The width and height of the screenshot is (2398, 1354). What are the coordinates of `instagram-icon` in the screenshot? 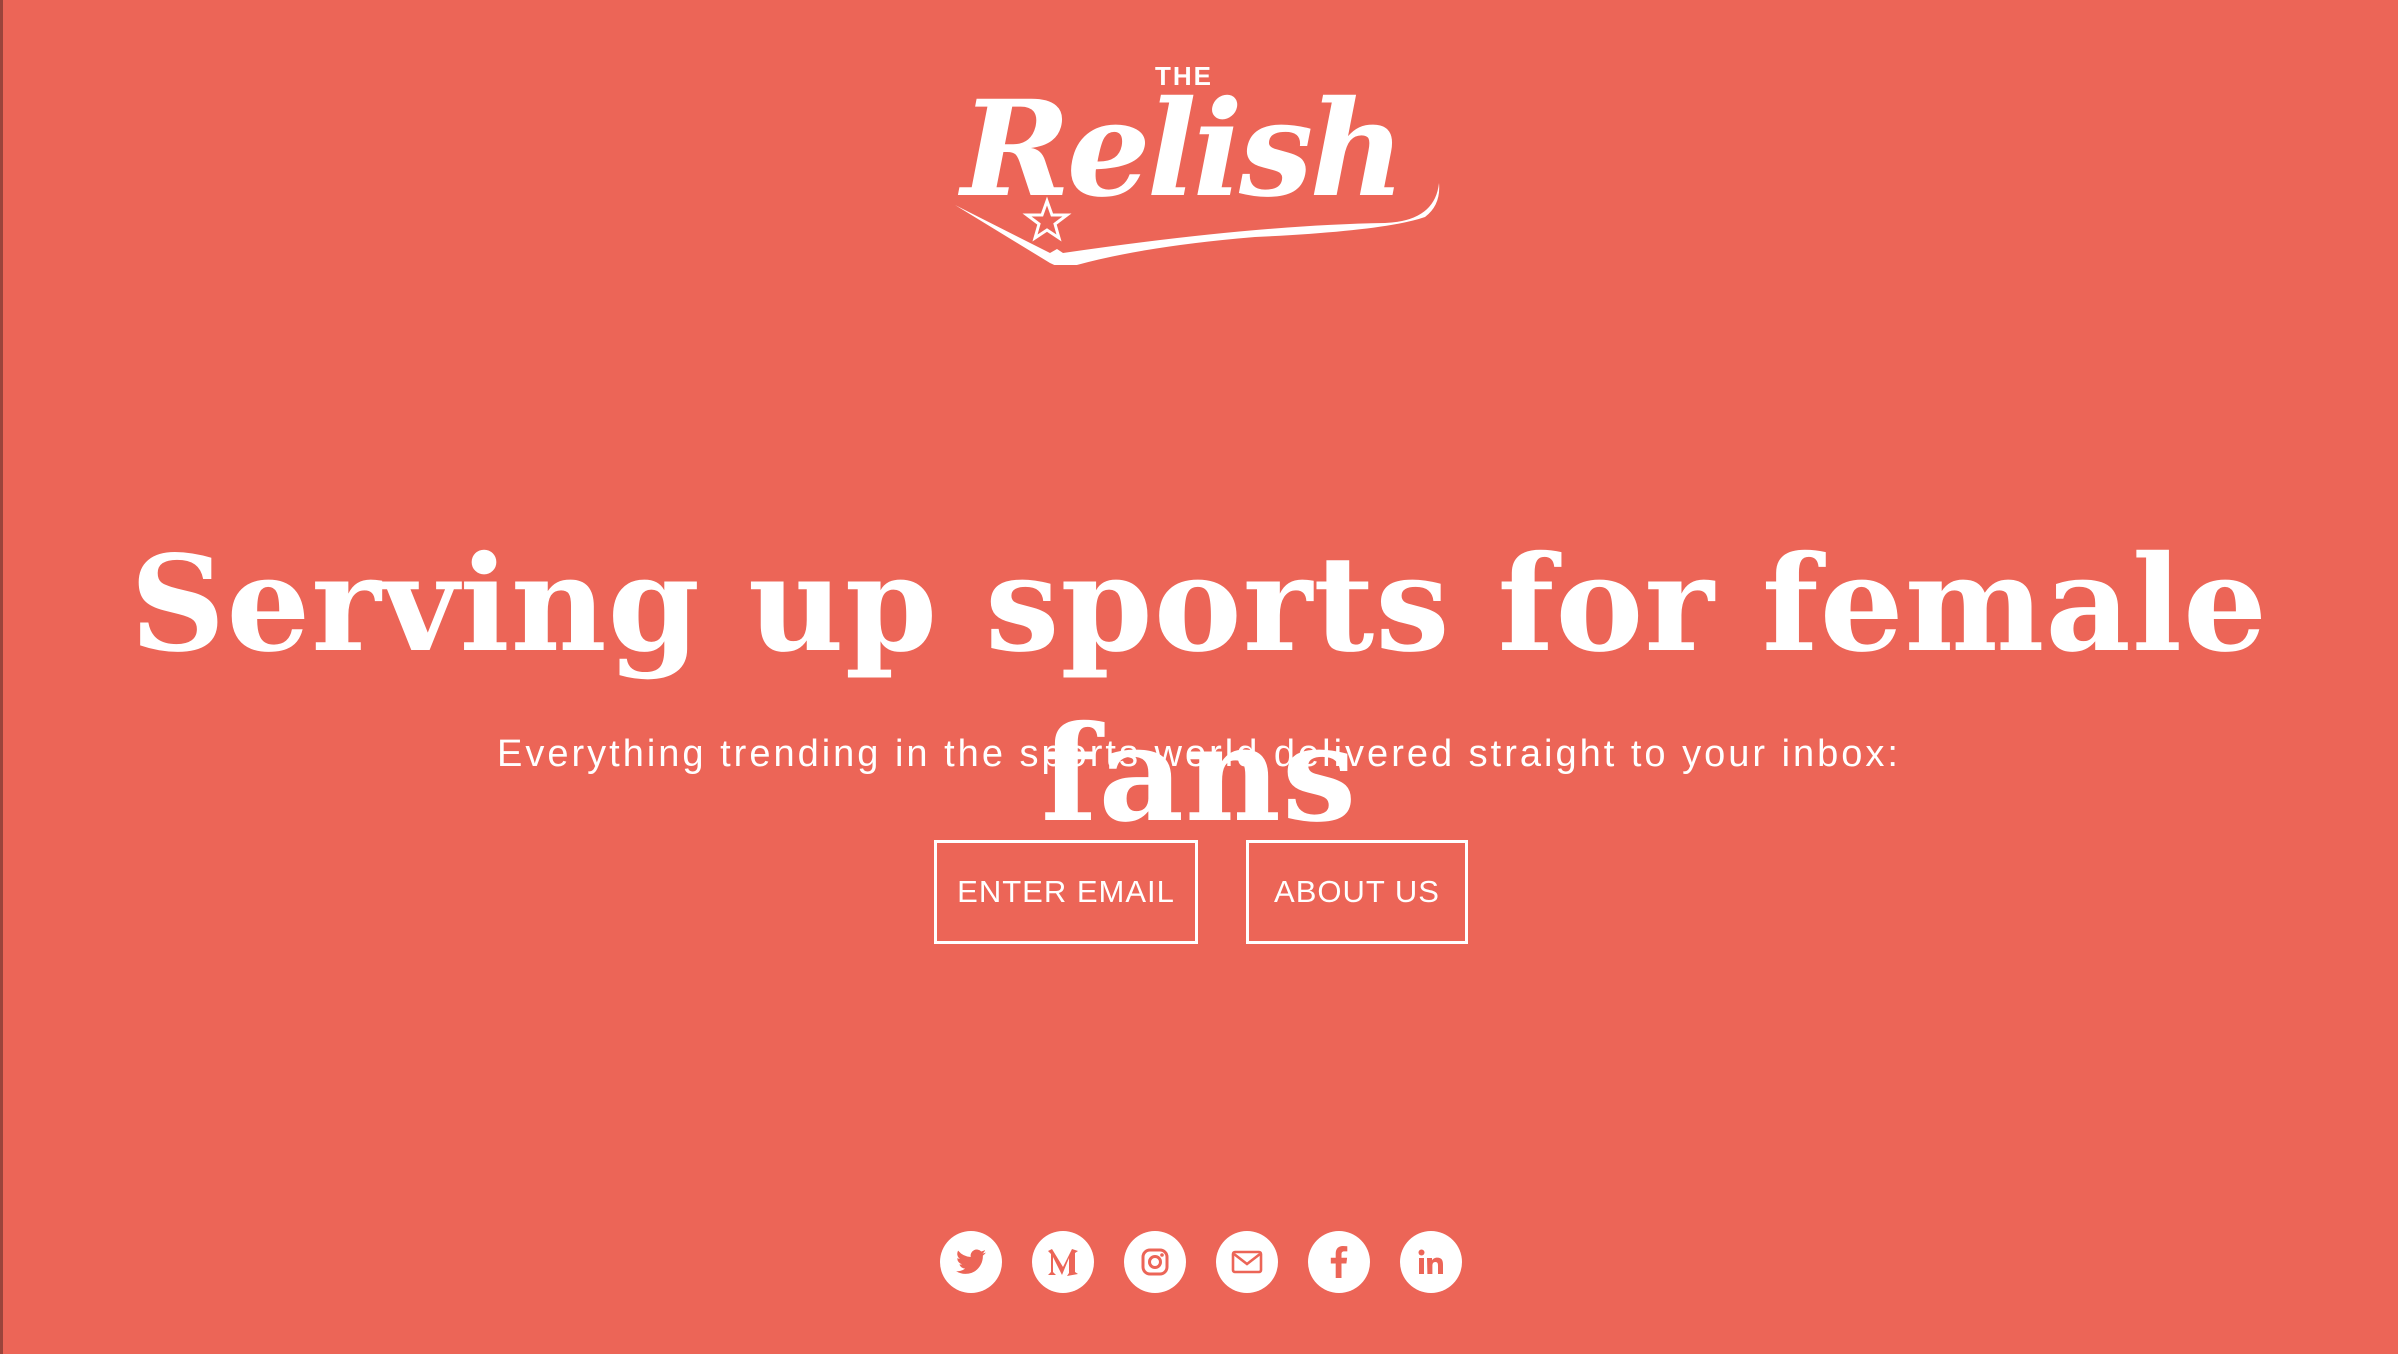 It's located at (1155, 1262).